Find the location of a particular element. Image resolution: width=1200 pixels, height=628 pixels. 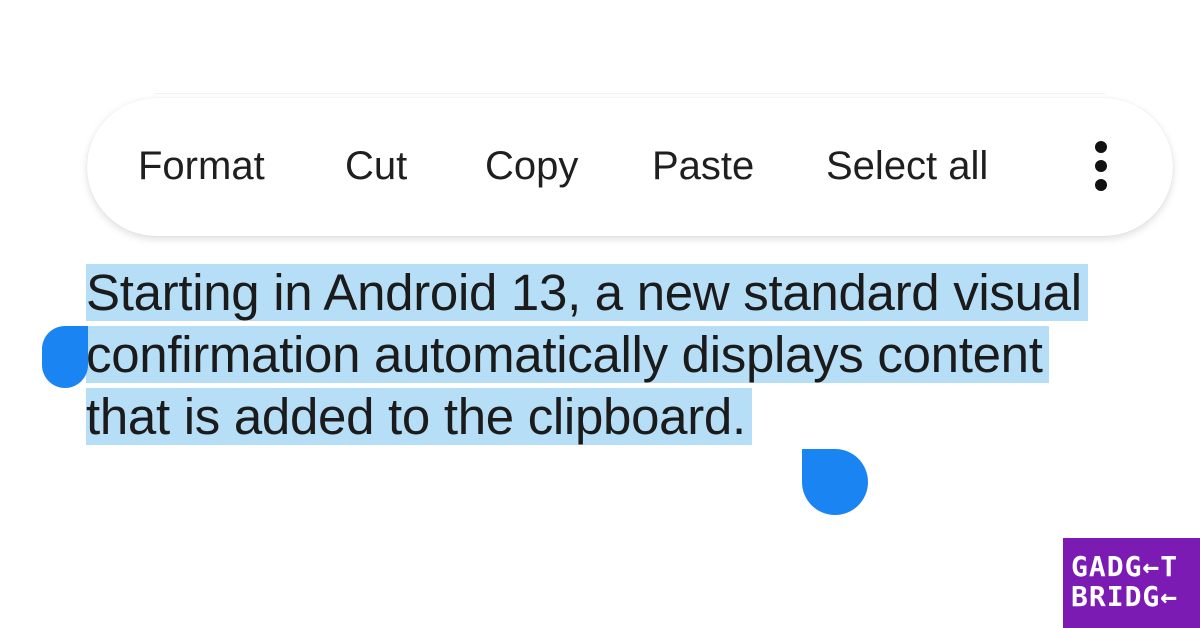

selection-start-handle is located at coordinates (65, 357).